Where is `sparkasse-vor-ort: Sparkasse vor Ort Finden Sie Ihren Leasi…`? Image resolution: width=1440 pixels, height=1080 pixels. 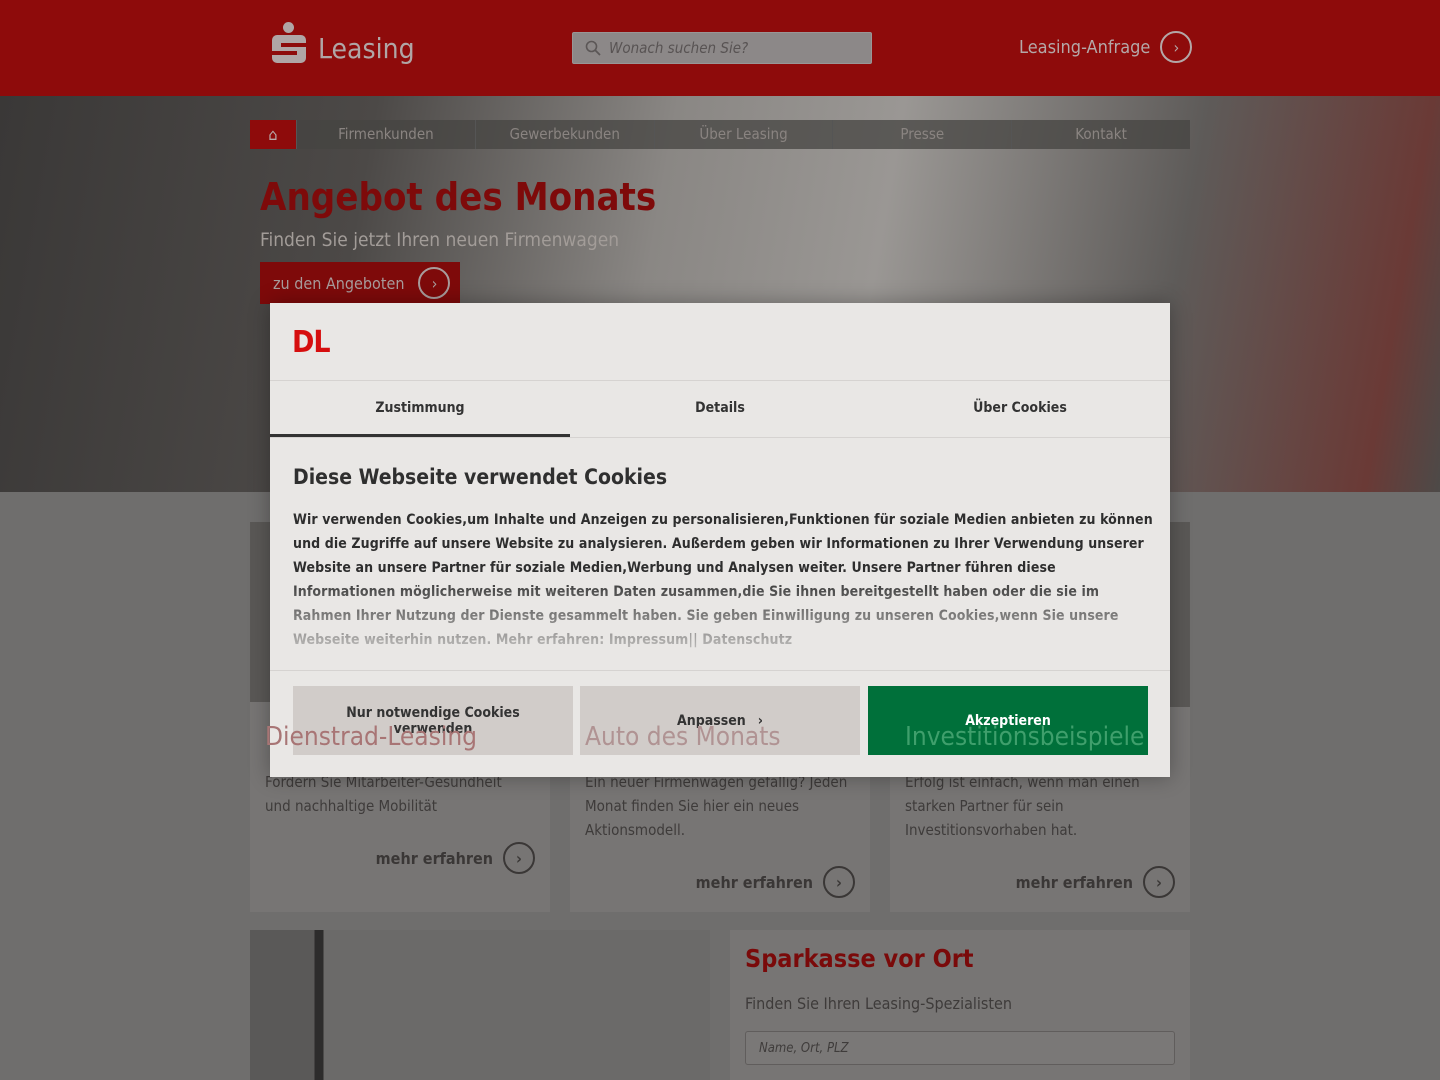 sparkasse-vor-ort: Sparkasse vor Ort Finden Sie Ihren Leasi… is located at coordinates (960, 1005).